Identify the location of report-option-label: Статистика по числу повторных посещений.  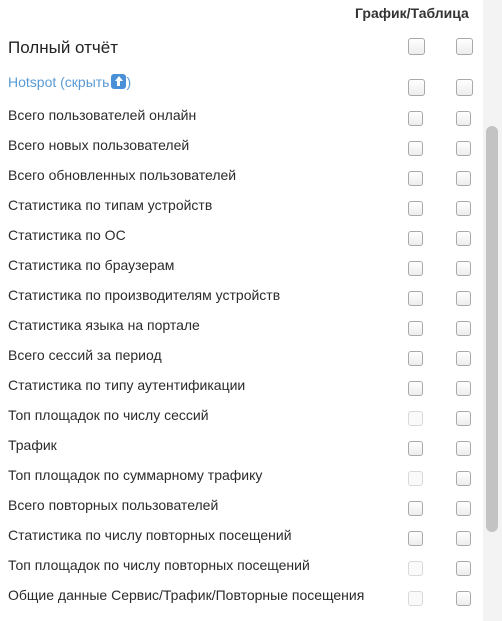
(150, 535).